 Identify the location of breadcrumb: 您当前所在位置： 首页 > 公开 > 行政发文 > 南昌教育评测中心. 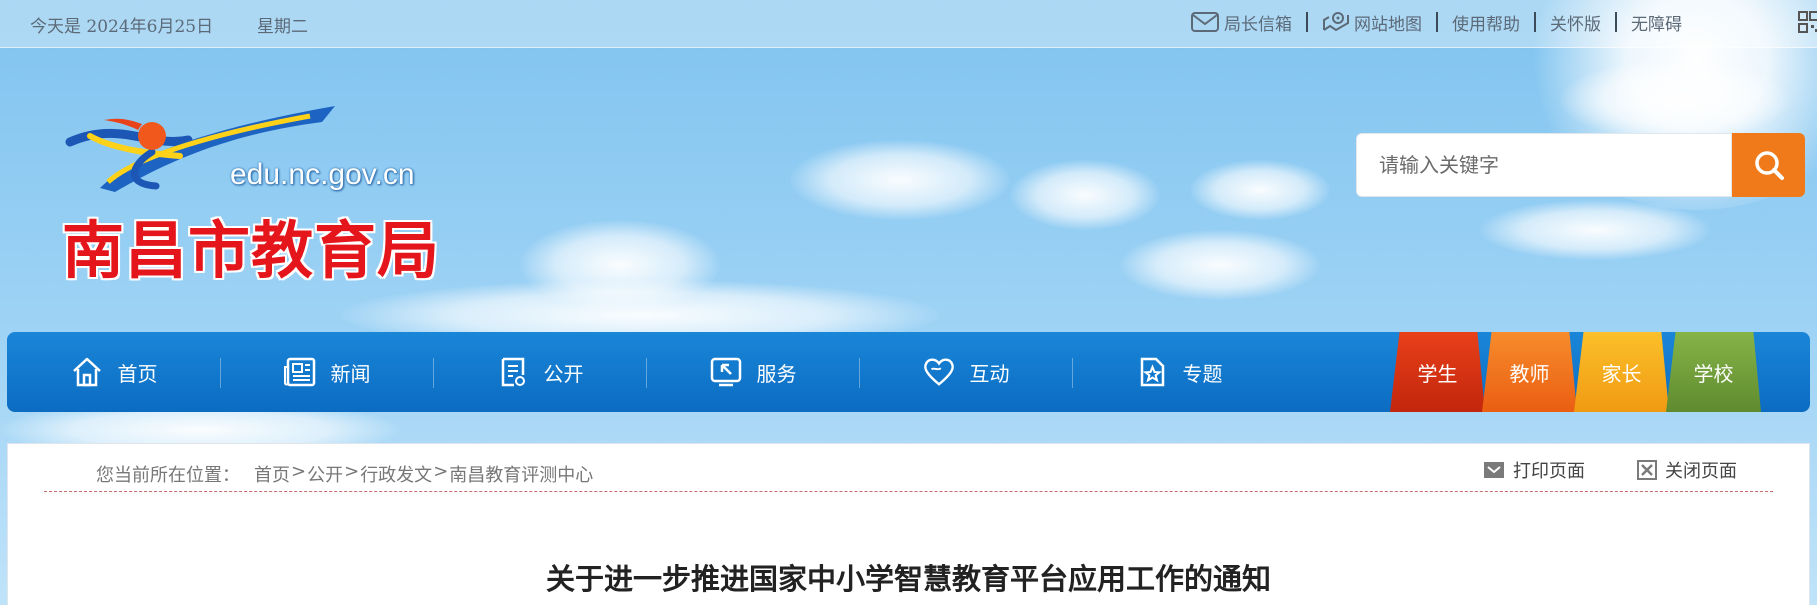
(344, 474).